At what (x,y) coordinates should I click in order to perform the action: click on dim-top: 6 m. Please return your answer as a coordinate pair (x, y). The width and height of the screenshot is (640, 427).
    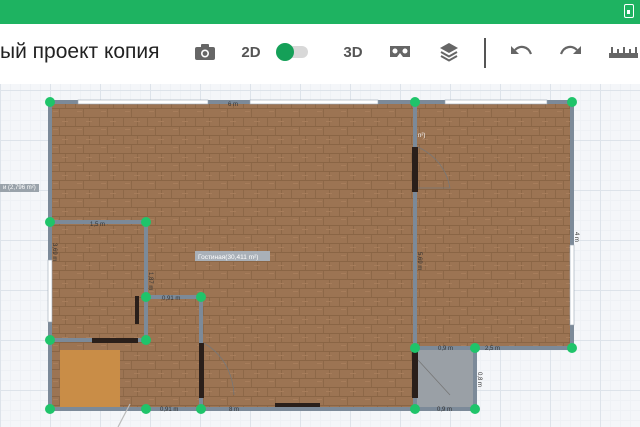
    Looking at the image, I should click on (233, 105).